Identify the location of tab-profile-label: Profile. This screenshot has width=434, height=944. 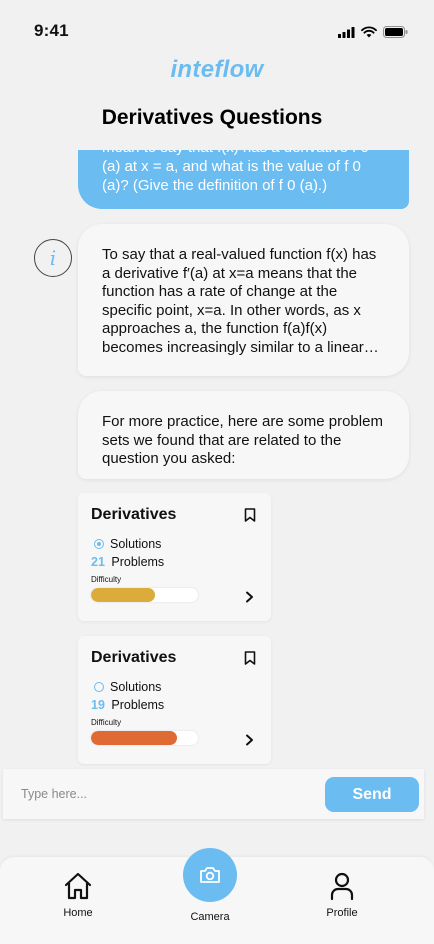
(342, 913).